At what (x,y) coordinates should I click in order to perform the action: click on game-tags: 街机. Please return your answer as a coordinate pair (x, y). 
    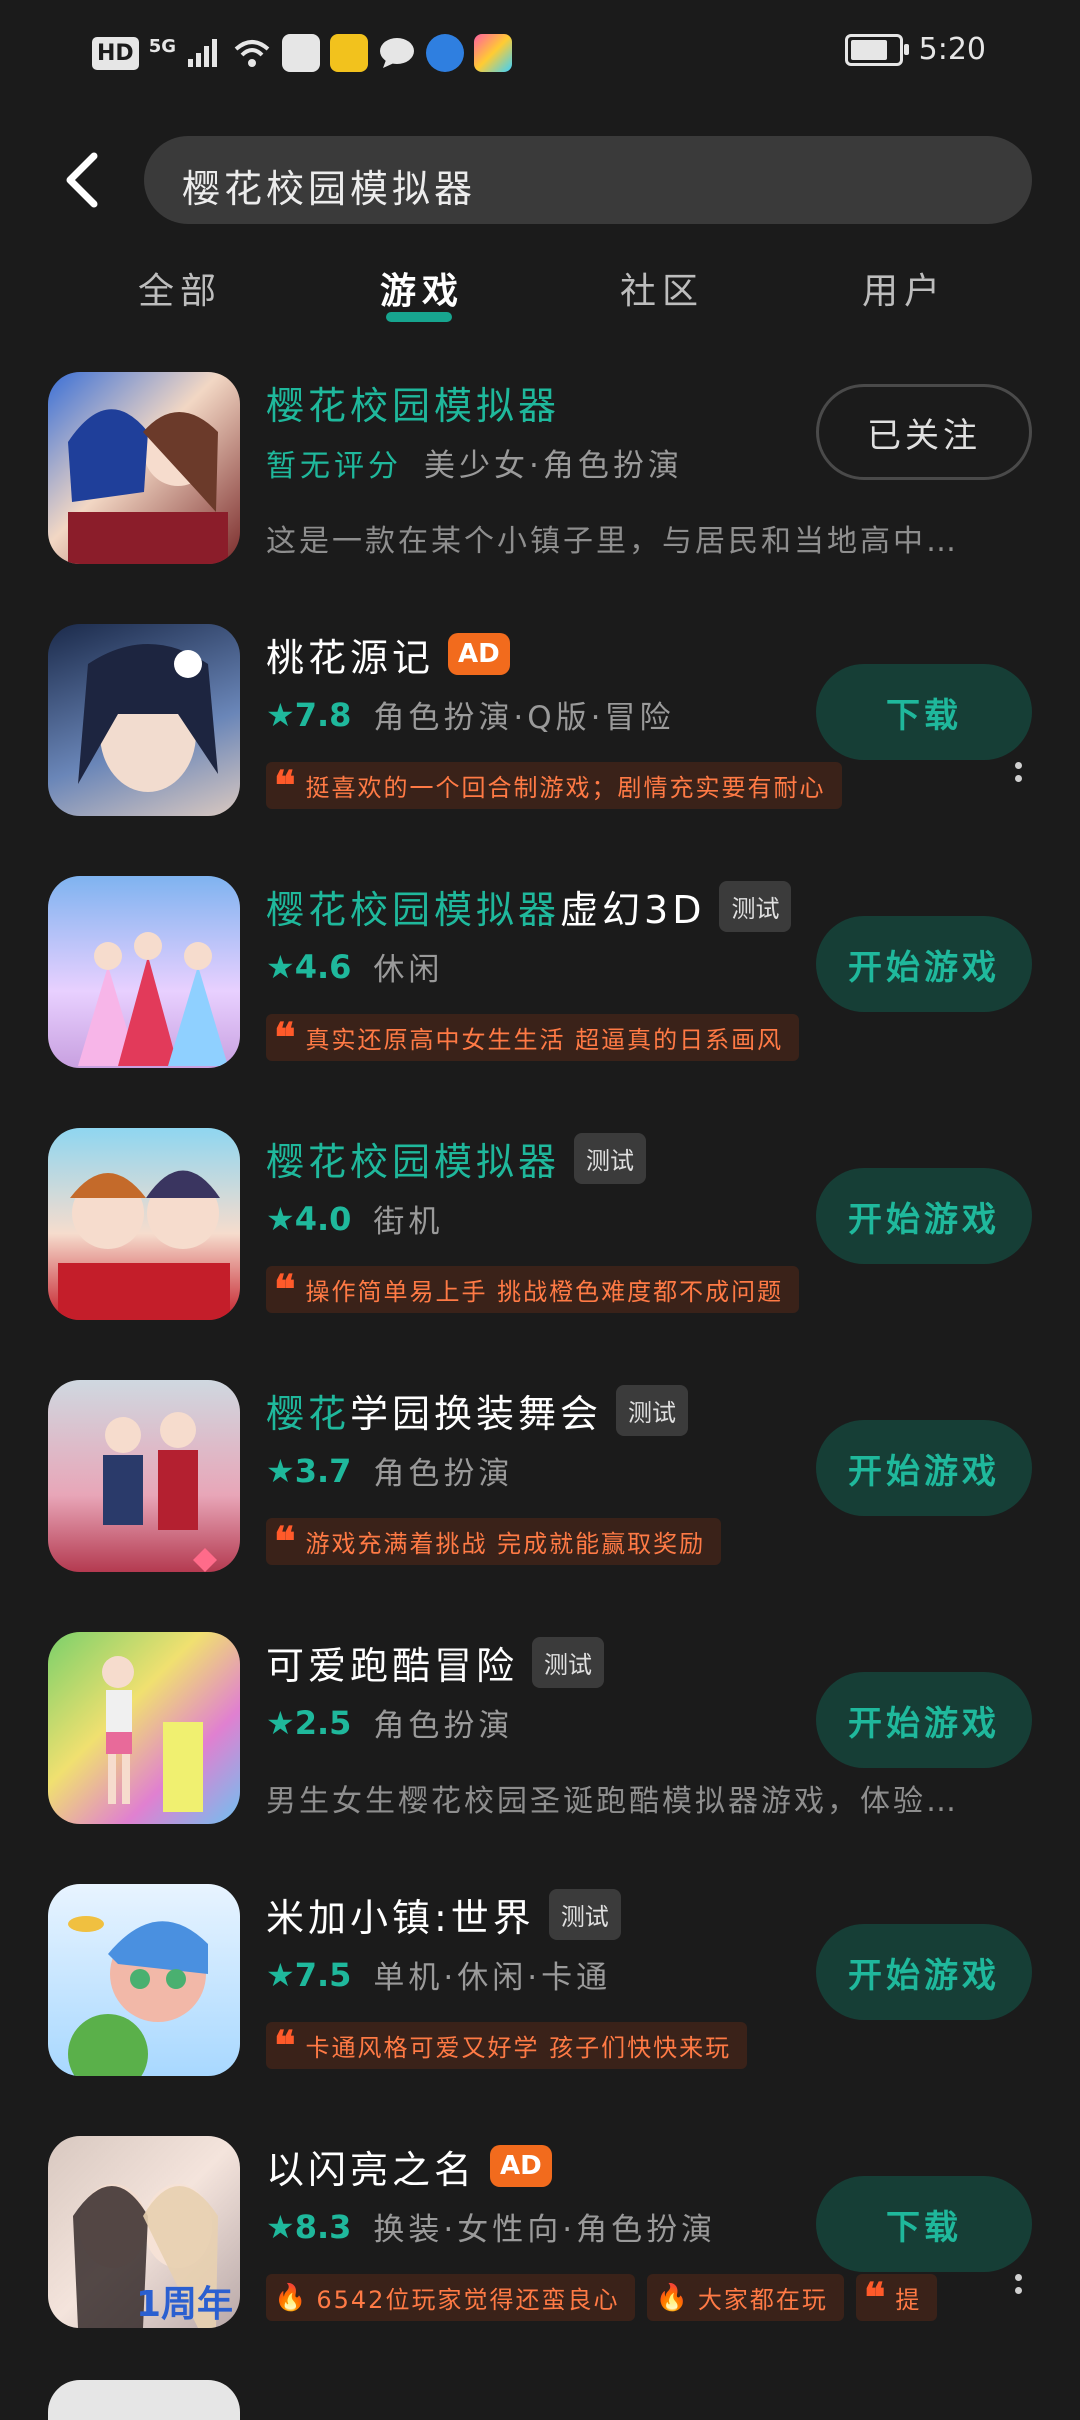
    Looking at the image, I should click on (408, 1222).